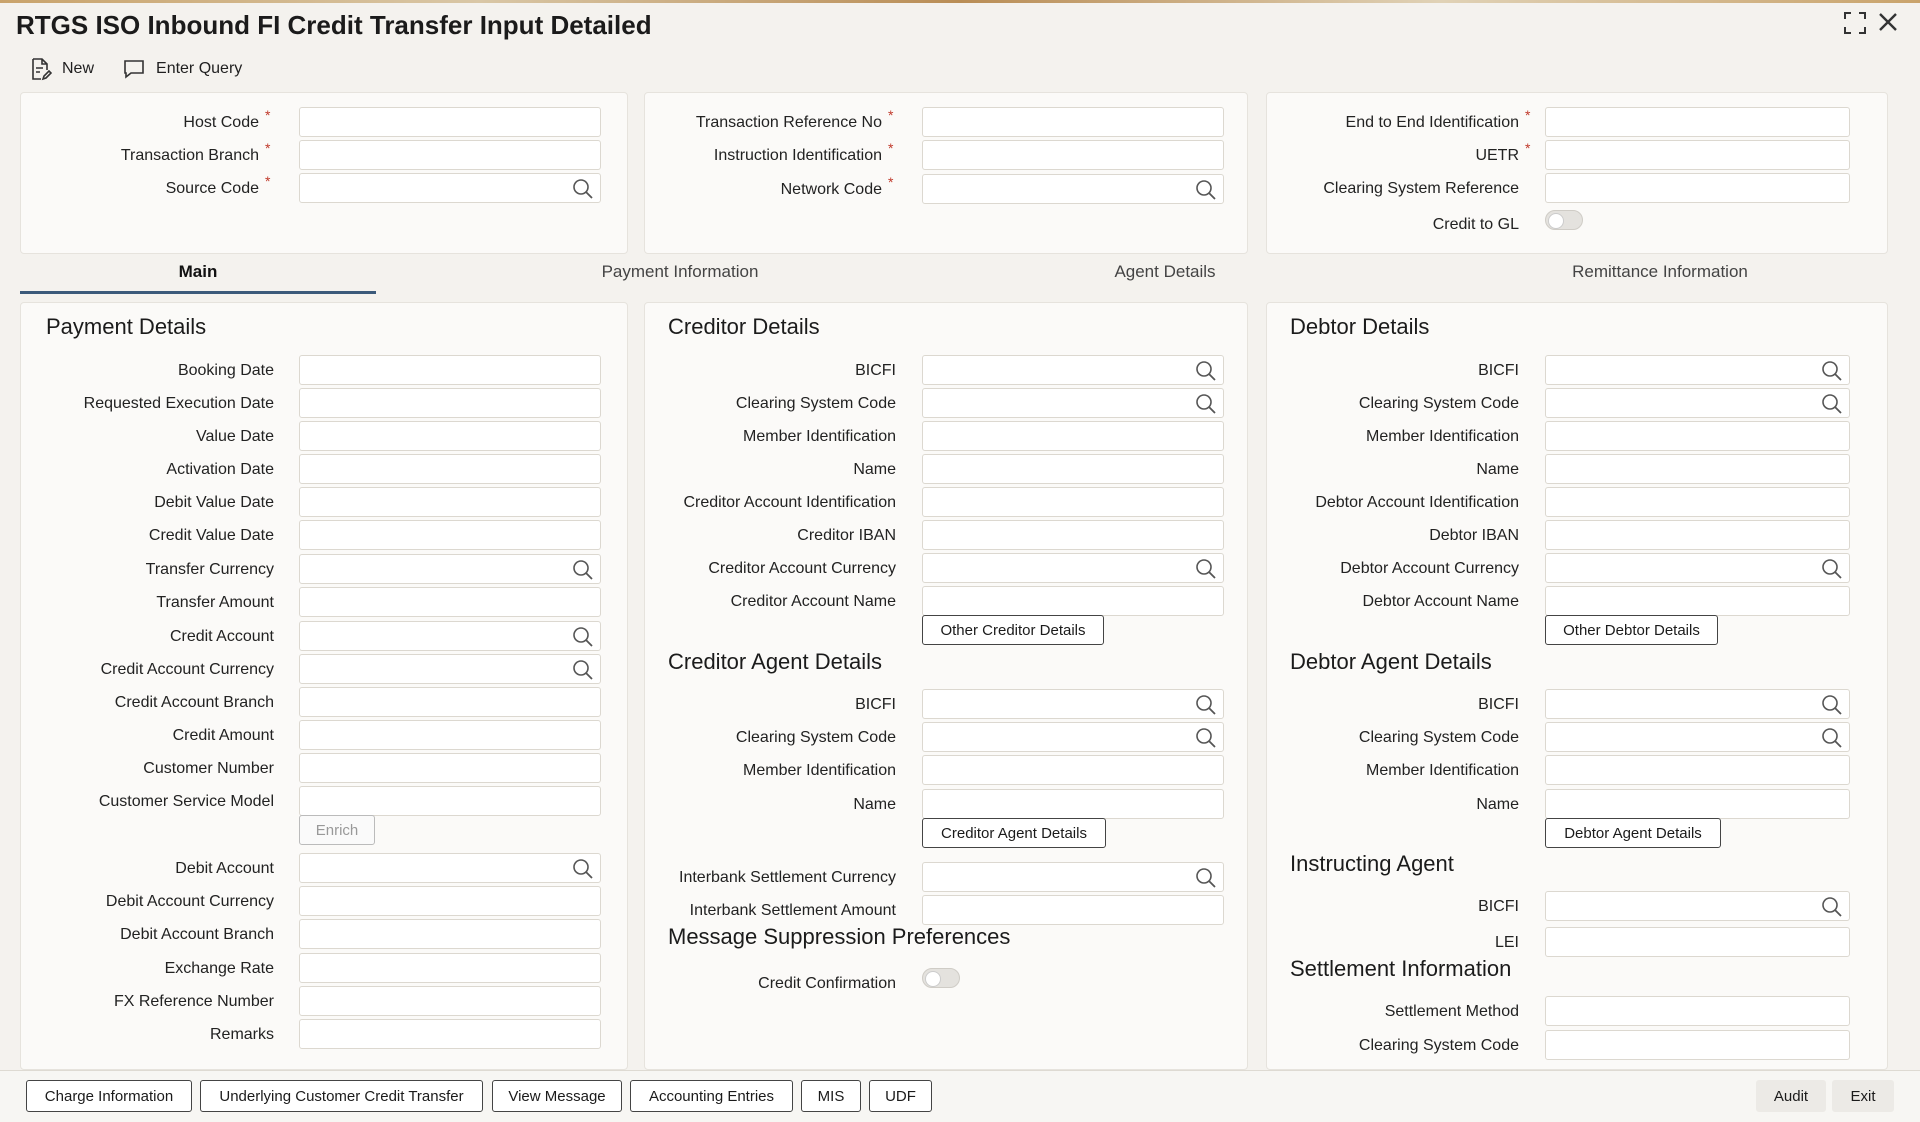 Image resolution: width=1920 pixels, height=1122 pixels. I want to click on debtor-agent-name-text, so click(1697, 804).